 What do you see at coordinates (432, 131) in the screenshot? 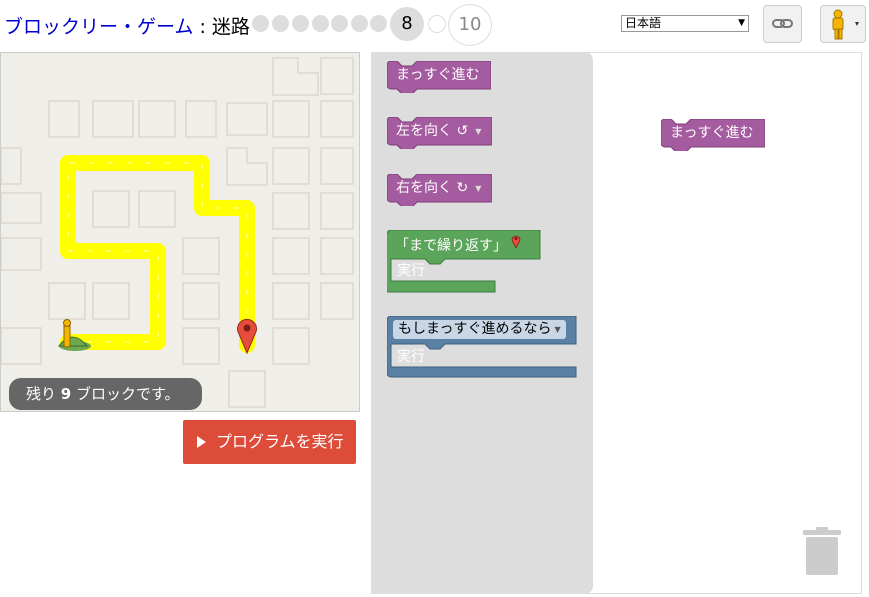
I see `turn-left-label: 左を向く ↺` at bounding box center [432, 131].